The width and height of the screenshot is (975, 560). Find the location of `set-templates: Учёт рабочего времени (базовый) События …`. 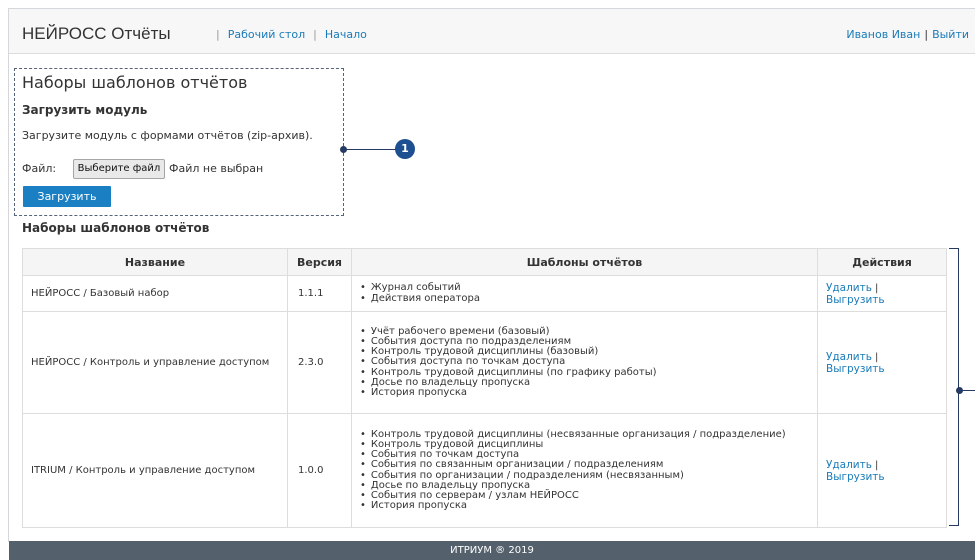

set-templates: Учёт рабочего времени (базовый) События … is located at coordinates (584, 362).